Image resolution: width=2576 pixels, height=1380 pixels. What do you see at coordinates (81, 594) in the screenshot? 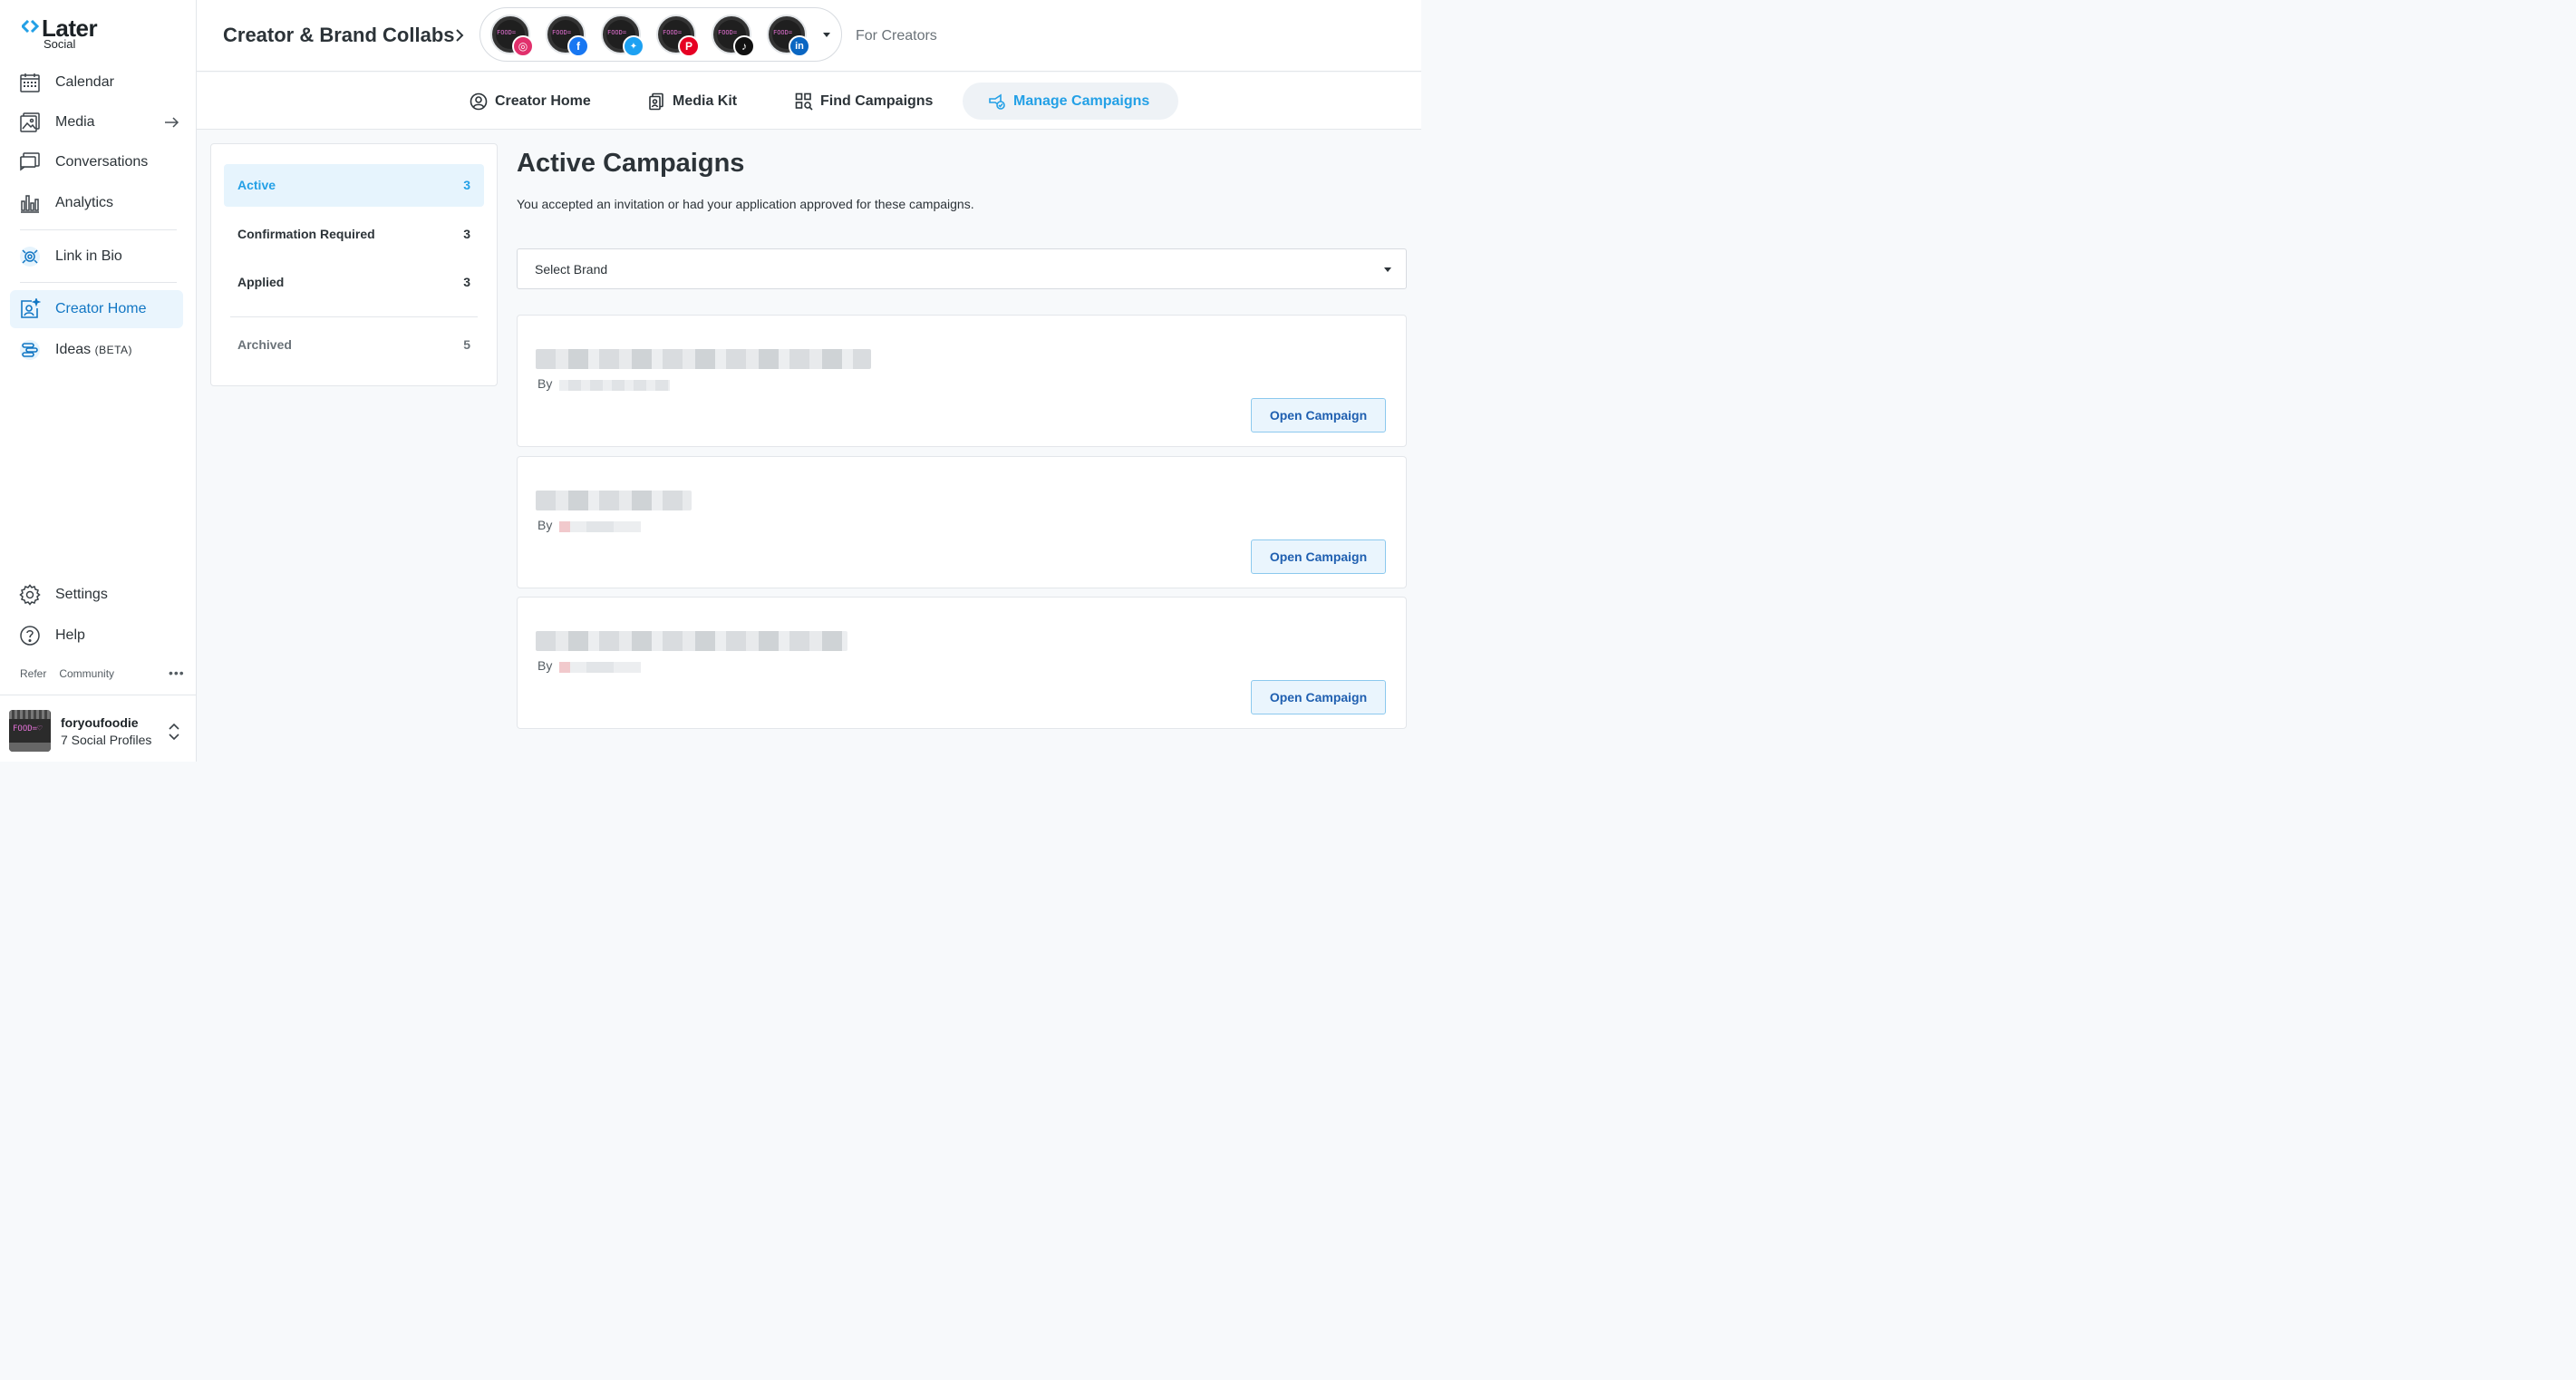
I see `sidebar-item-label: Settings` at bounding box center [81, 594].